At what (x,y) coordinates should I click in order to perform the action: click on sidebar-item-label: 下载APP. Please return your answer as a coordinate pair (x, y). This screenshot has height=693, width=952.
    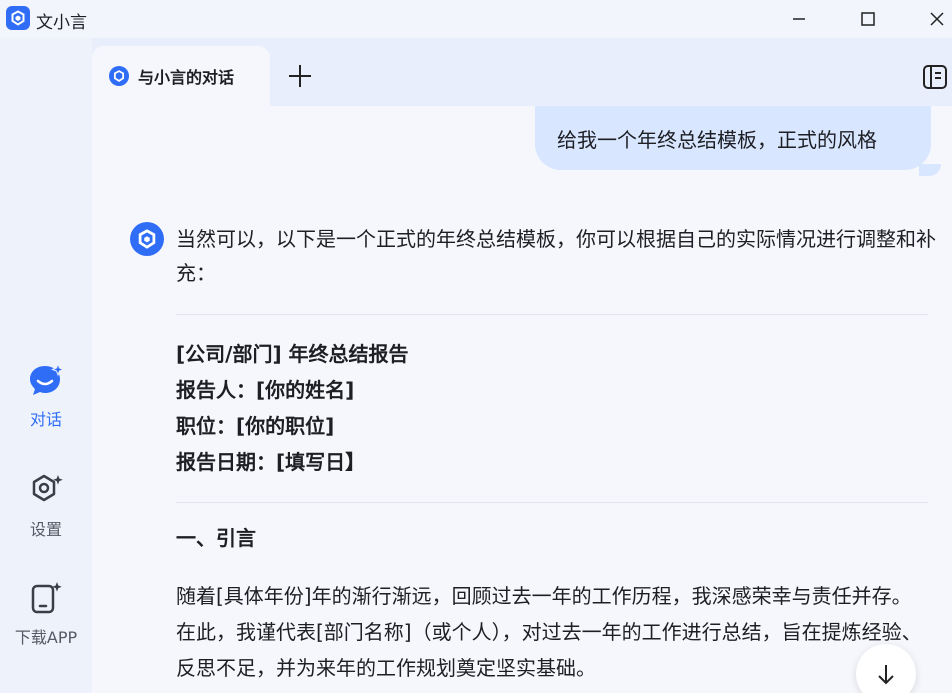
    Looking at the image, I should click on (46, 637).